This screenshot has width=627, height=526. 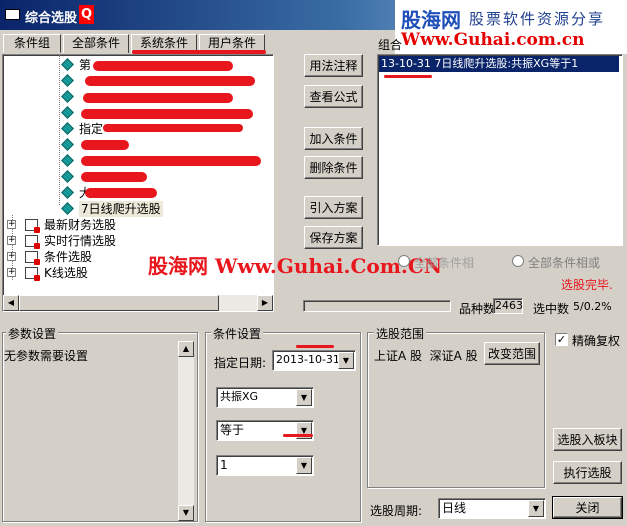 I want to click on scroll-up-icon: ▲, so click(x=186, y=349).